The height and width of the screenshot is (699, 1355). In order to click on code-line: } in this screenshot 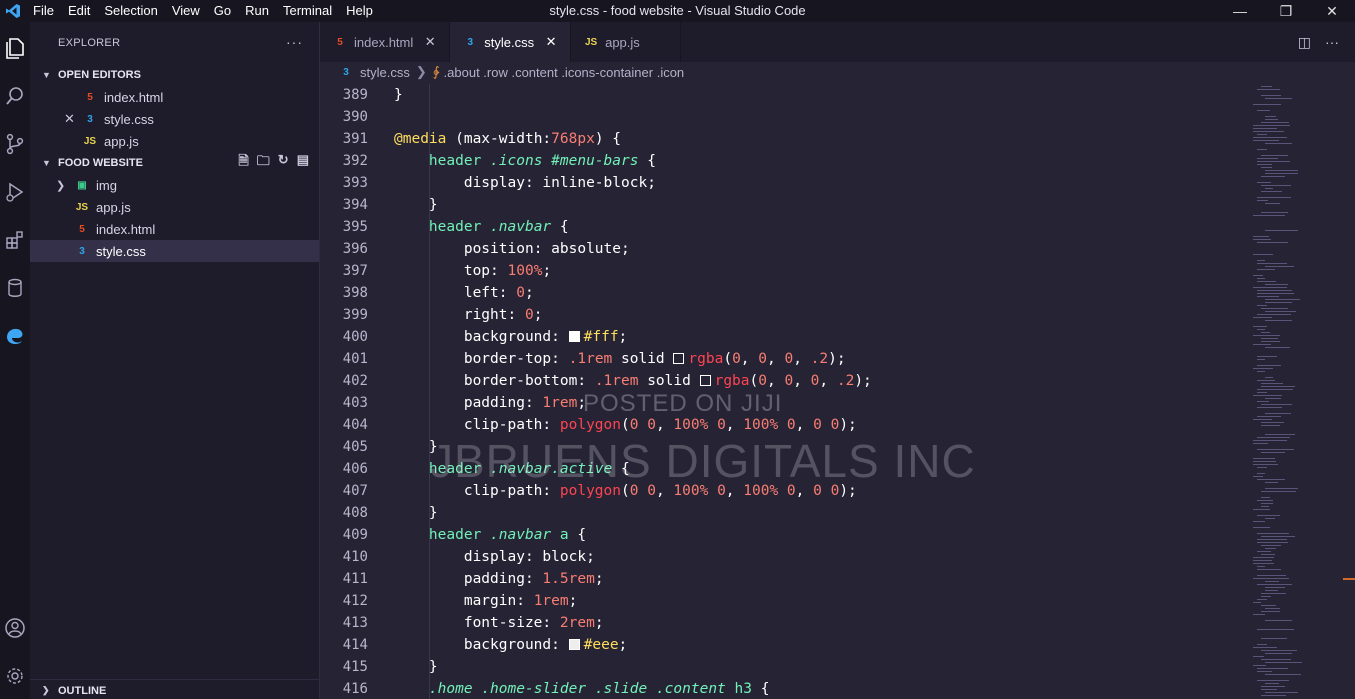, I will do `click(398, 95)`.